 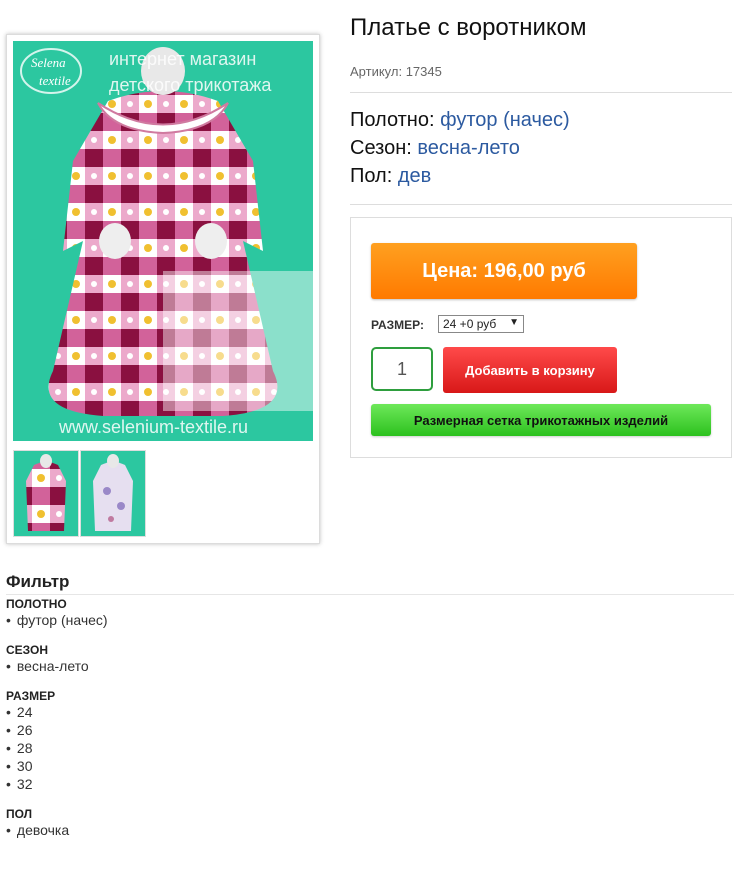 I want to click on sku-row: Артикул: 17345, so click(x=396, y=71).